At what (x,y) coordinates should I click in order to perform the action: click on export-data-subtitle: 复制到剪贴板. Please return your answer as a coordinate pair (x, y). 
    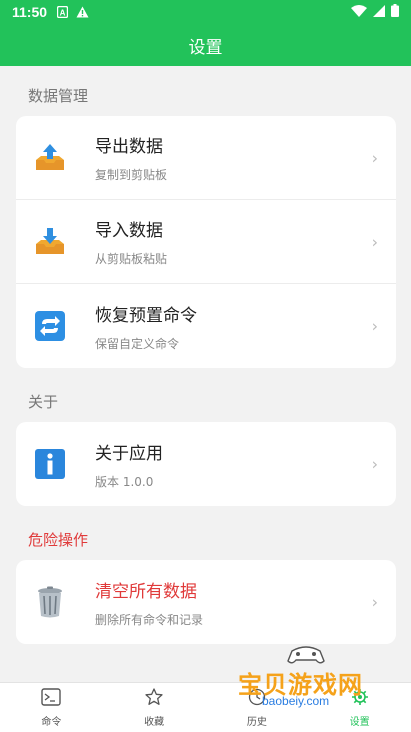
    Looking at the image, I should click on (131, 175).